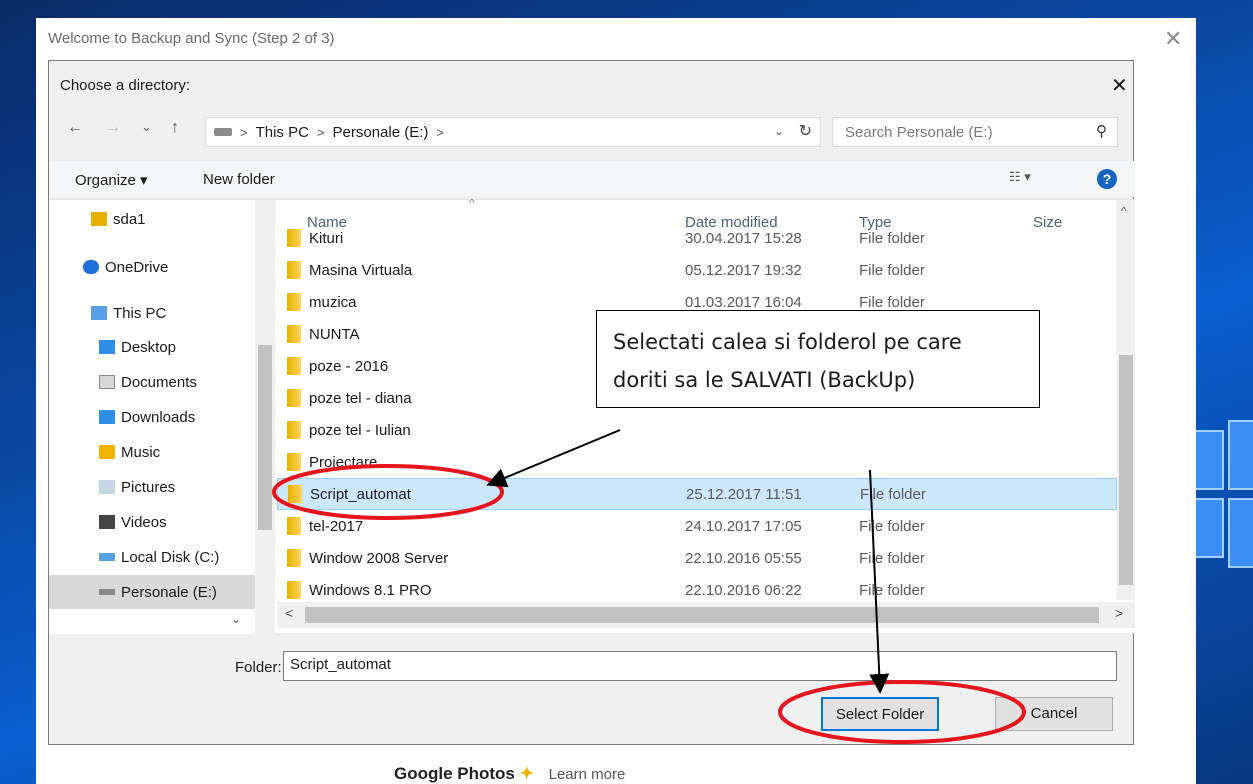 This screenshot has height=784, width=1253. I want to click on learn-more-link: Learn more, so click(587, 774).